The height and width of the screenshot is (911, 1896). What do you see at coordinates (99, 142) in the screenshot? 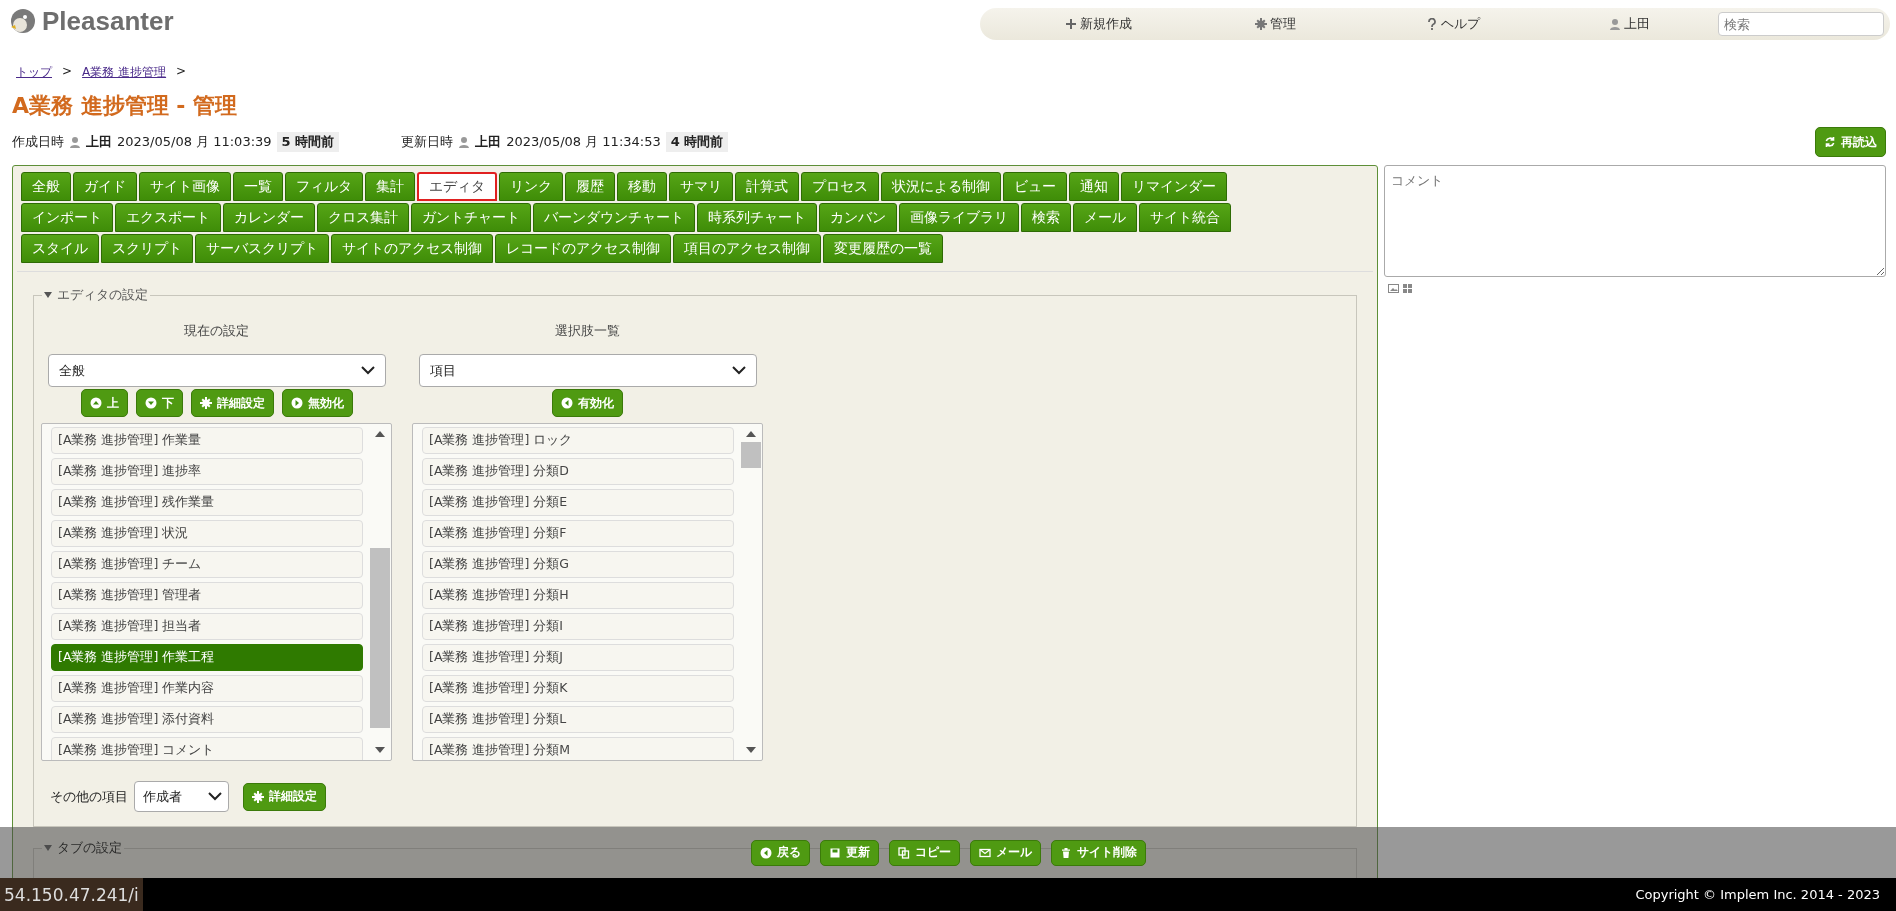
I see `user-name: 上田` at bounding box center [99, 142].